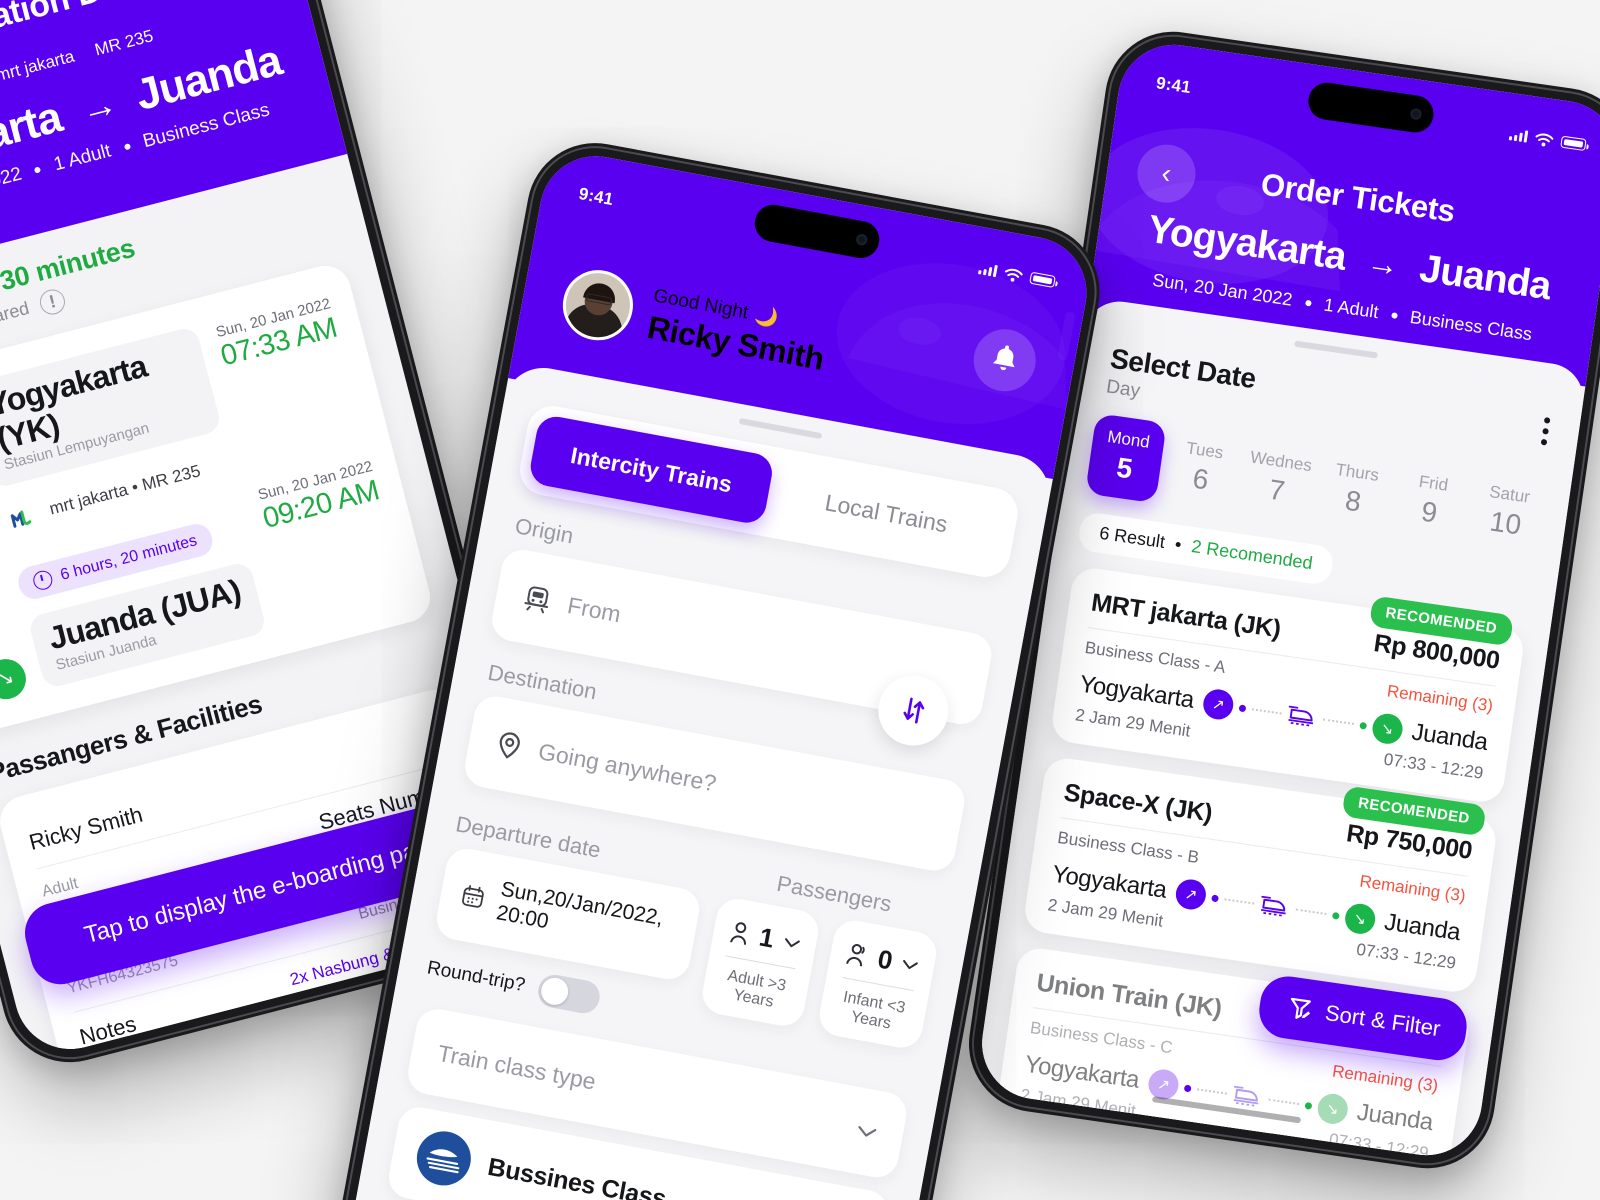 The height and width of the screenshot is (1200, 1600). Describe the element at coordinates (874, 1010) in the screenshot. I see `infant-caption: Infant <3 Years` at that location.